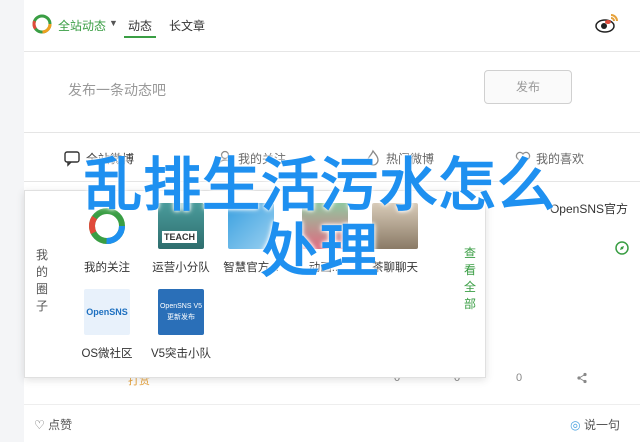 The width and height of the screenshot is (640, 442). I want to click on like-label: 点赞, so click(60, 425).